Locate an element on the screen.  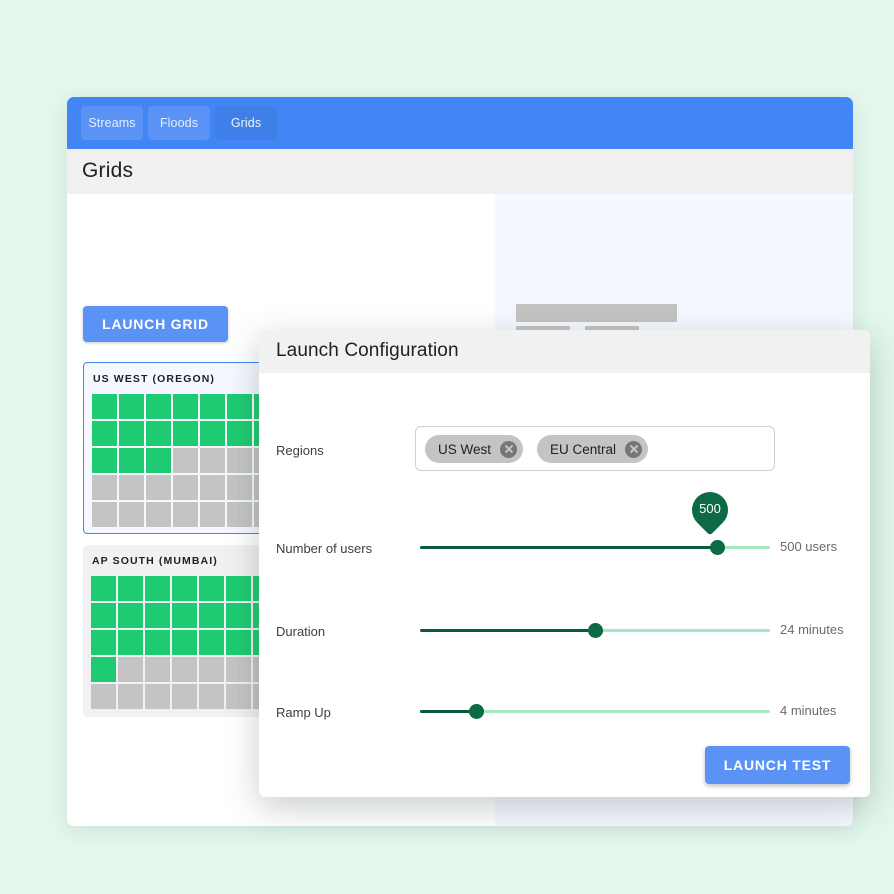
number-of-users-label: Number of users is located at coordinates (324, 548).